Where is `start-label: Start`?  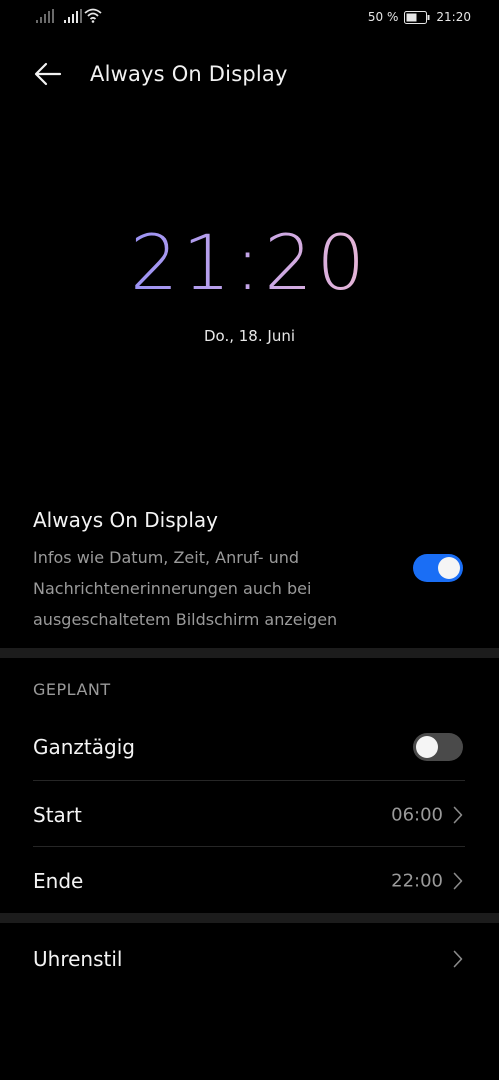 start-label: Start is located at coordinates (57, 815).